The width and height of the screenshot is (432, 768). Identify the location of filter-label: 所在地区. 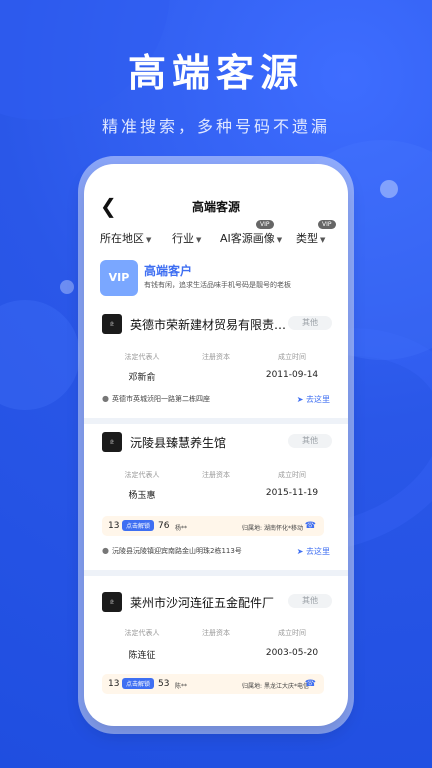
(122, 238).